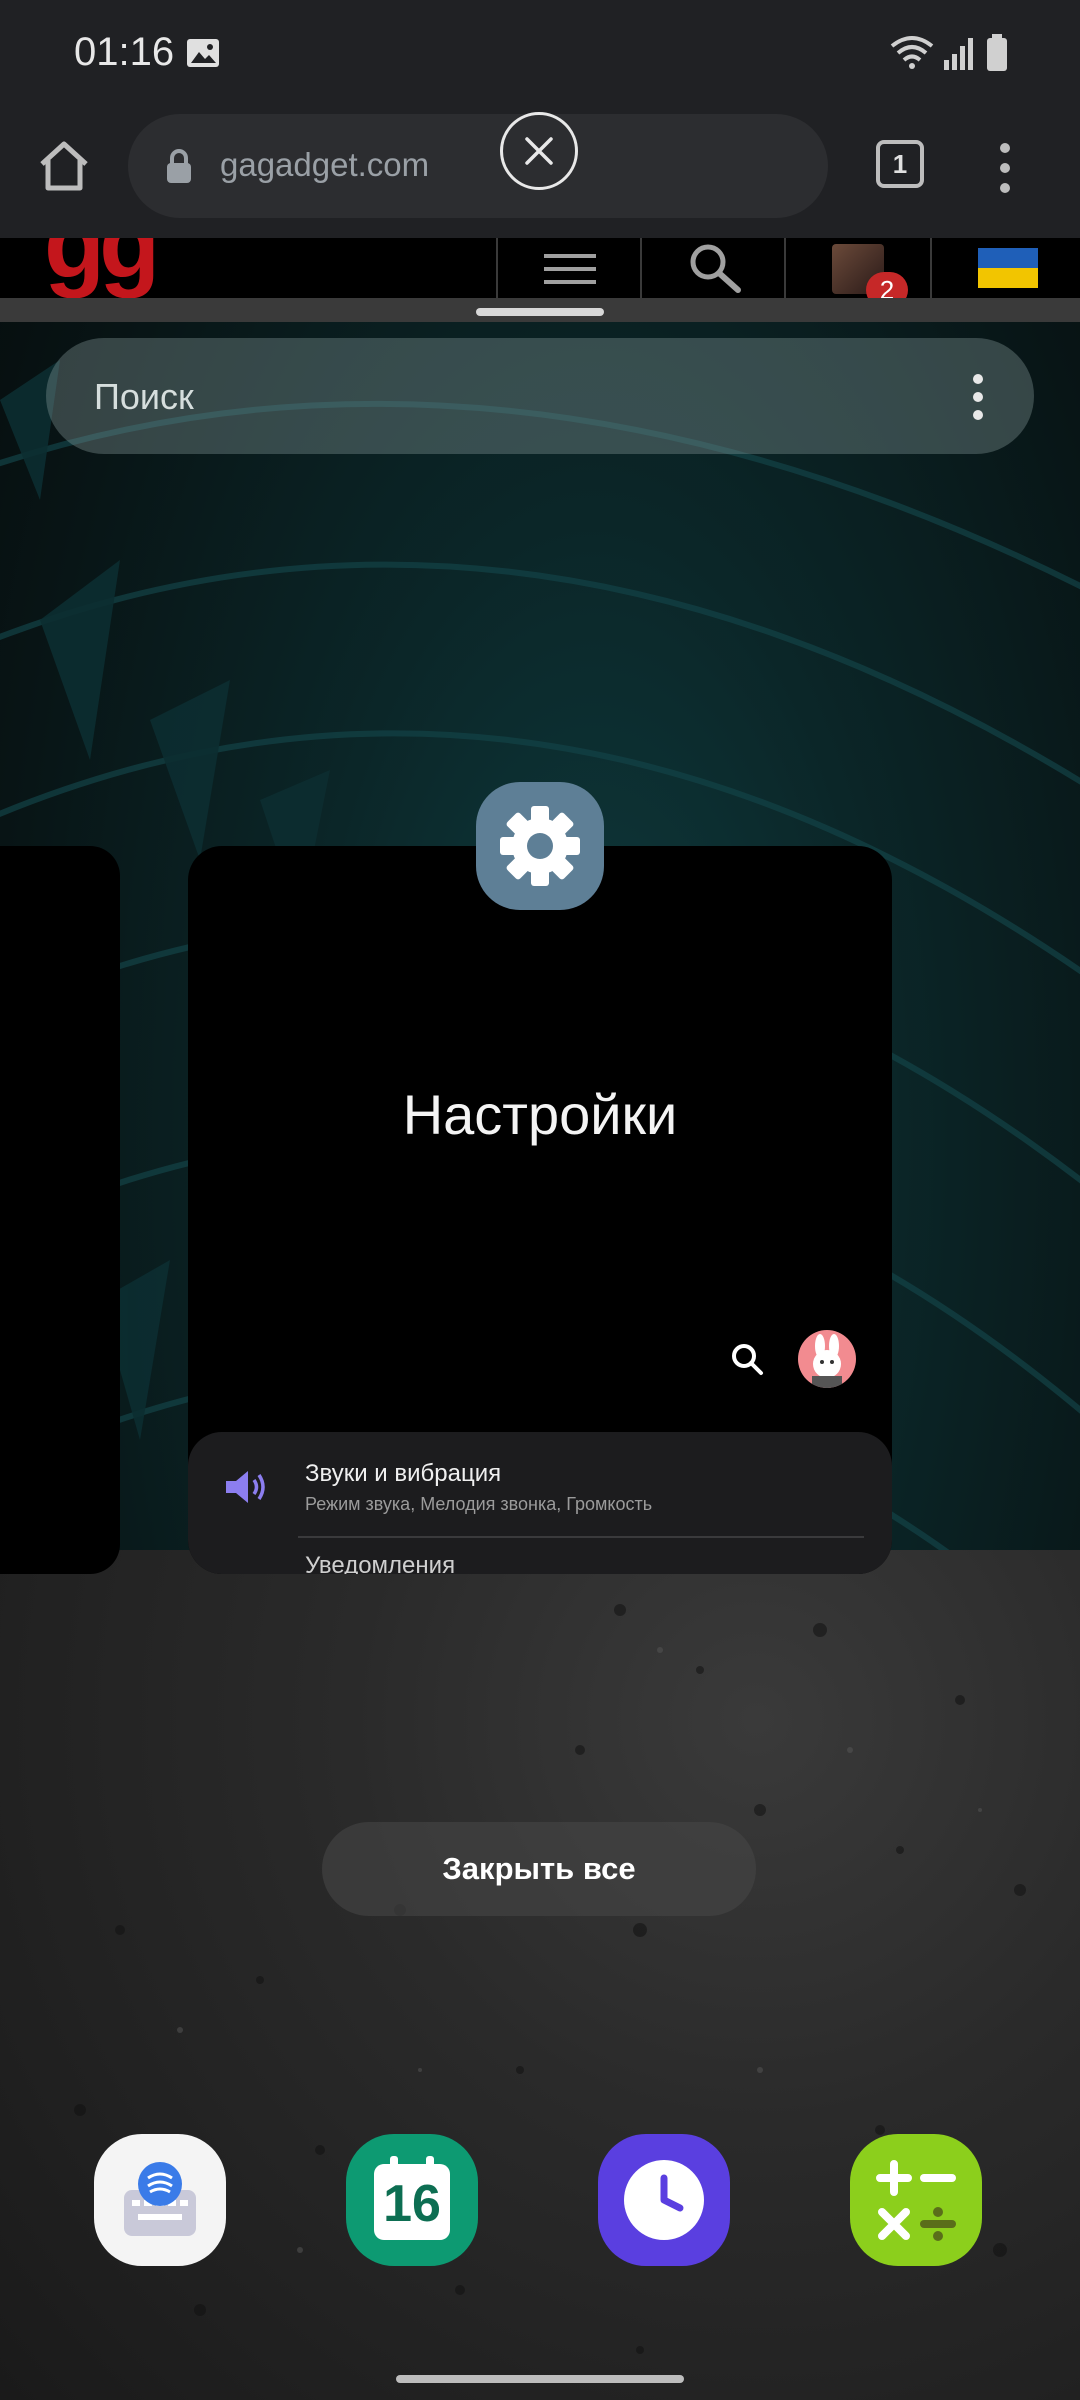 This screenshot has height=2400, width=1080. I want to click on site-search-icon, so click(714, 268).